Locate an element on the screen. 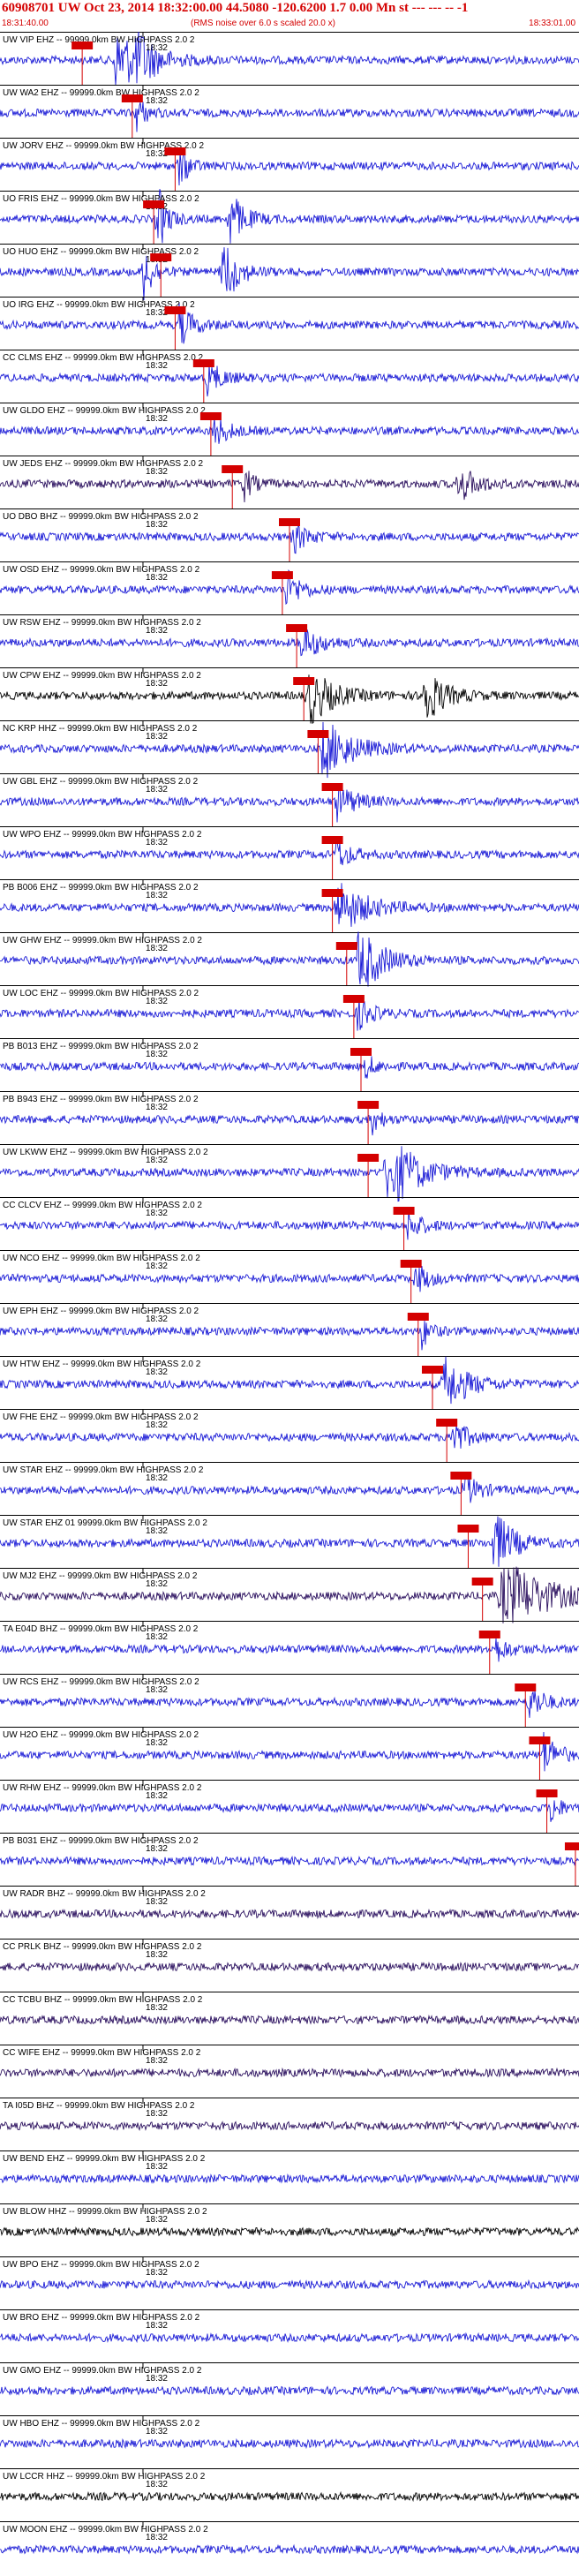 This screenshot has width=579, height=2576. start-time: 18:31:40.00 is located at coordinates (25, 24).